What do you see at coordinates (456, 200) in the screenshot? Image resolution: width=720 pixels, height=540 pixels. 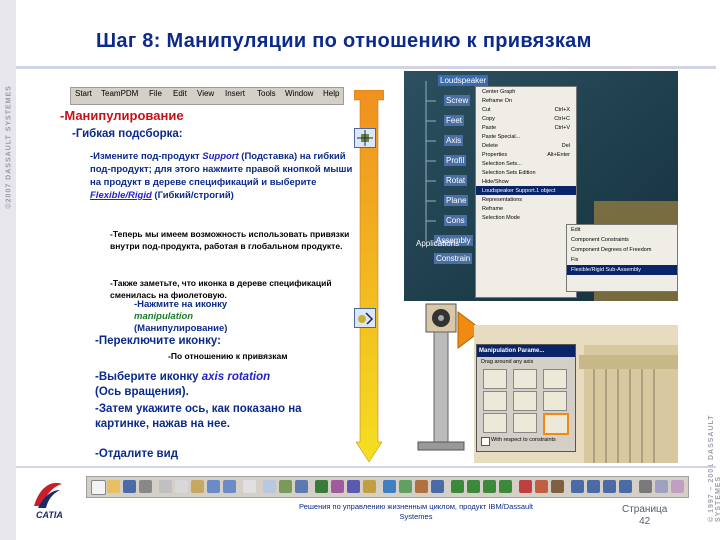 I see `tree-item-plane: Plane` at bounding box center [456, 200].